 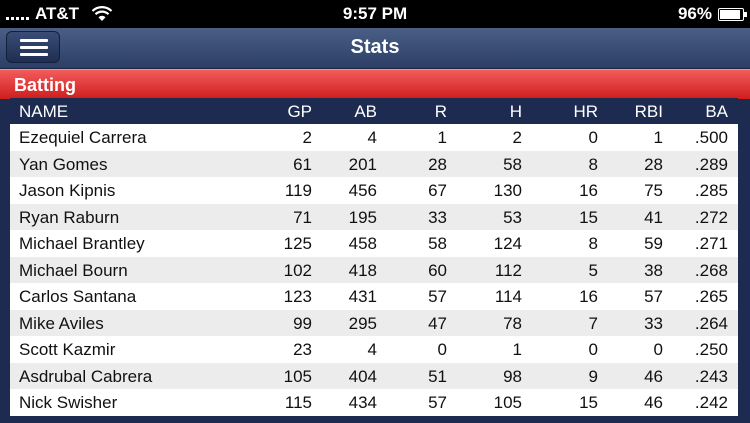 I want to click on col-ba: BA, so click(x=716, y=112).